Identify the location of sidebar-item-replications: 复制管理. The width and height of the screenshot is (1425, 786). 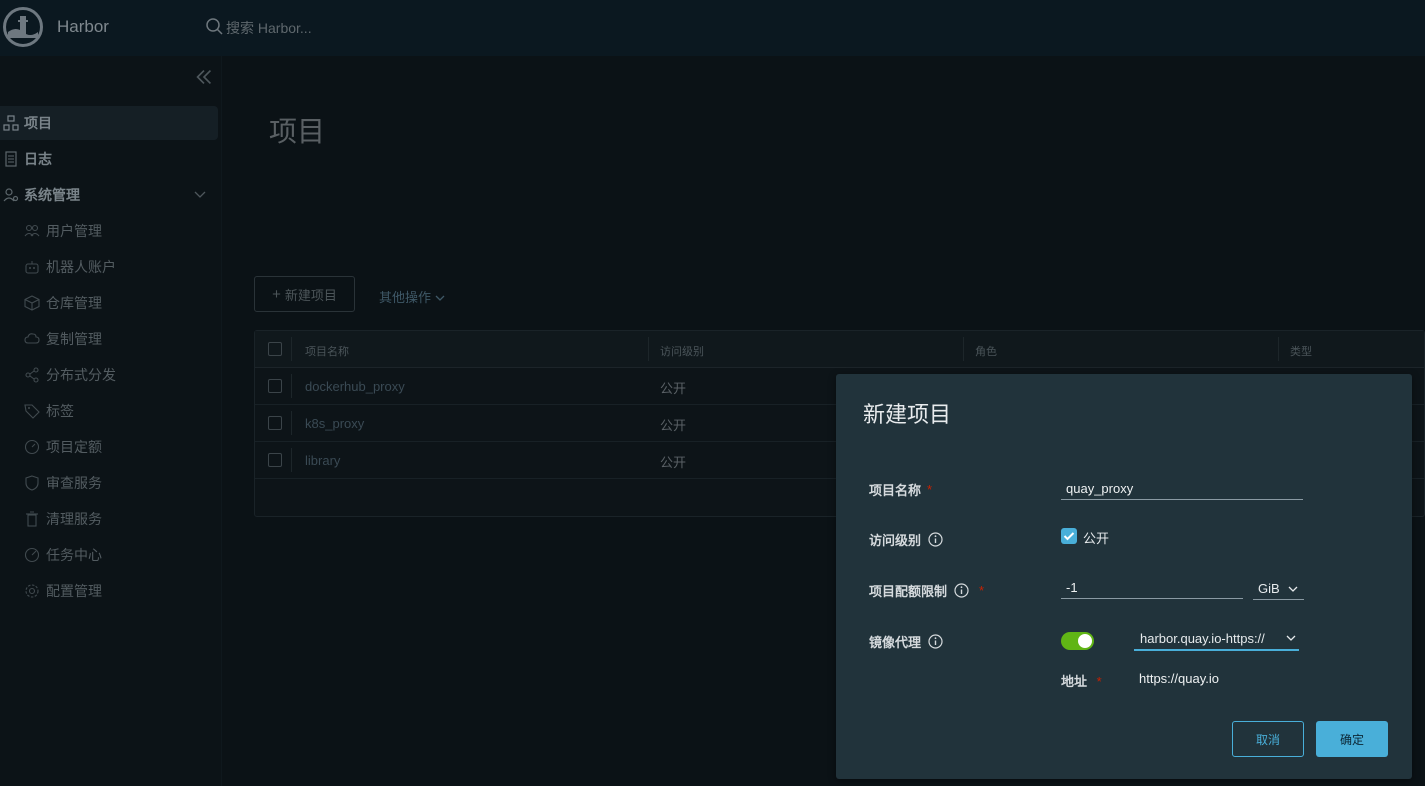
(109, 339).